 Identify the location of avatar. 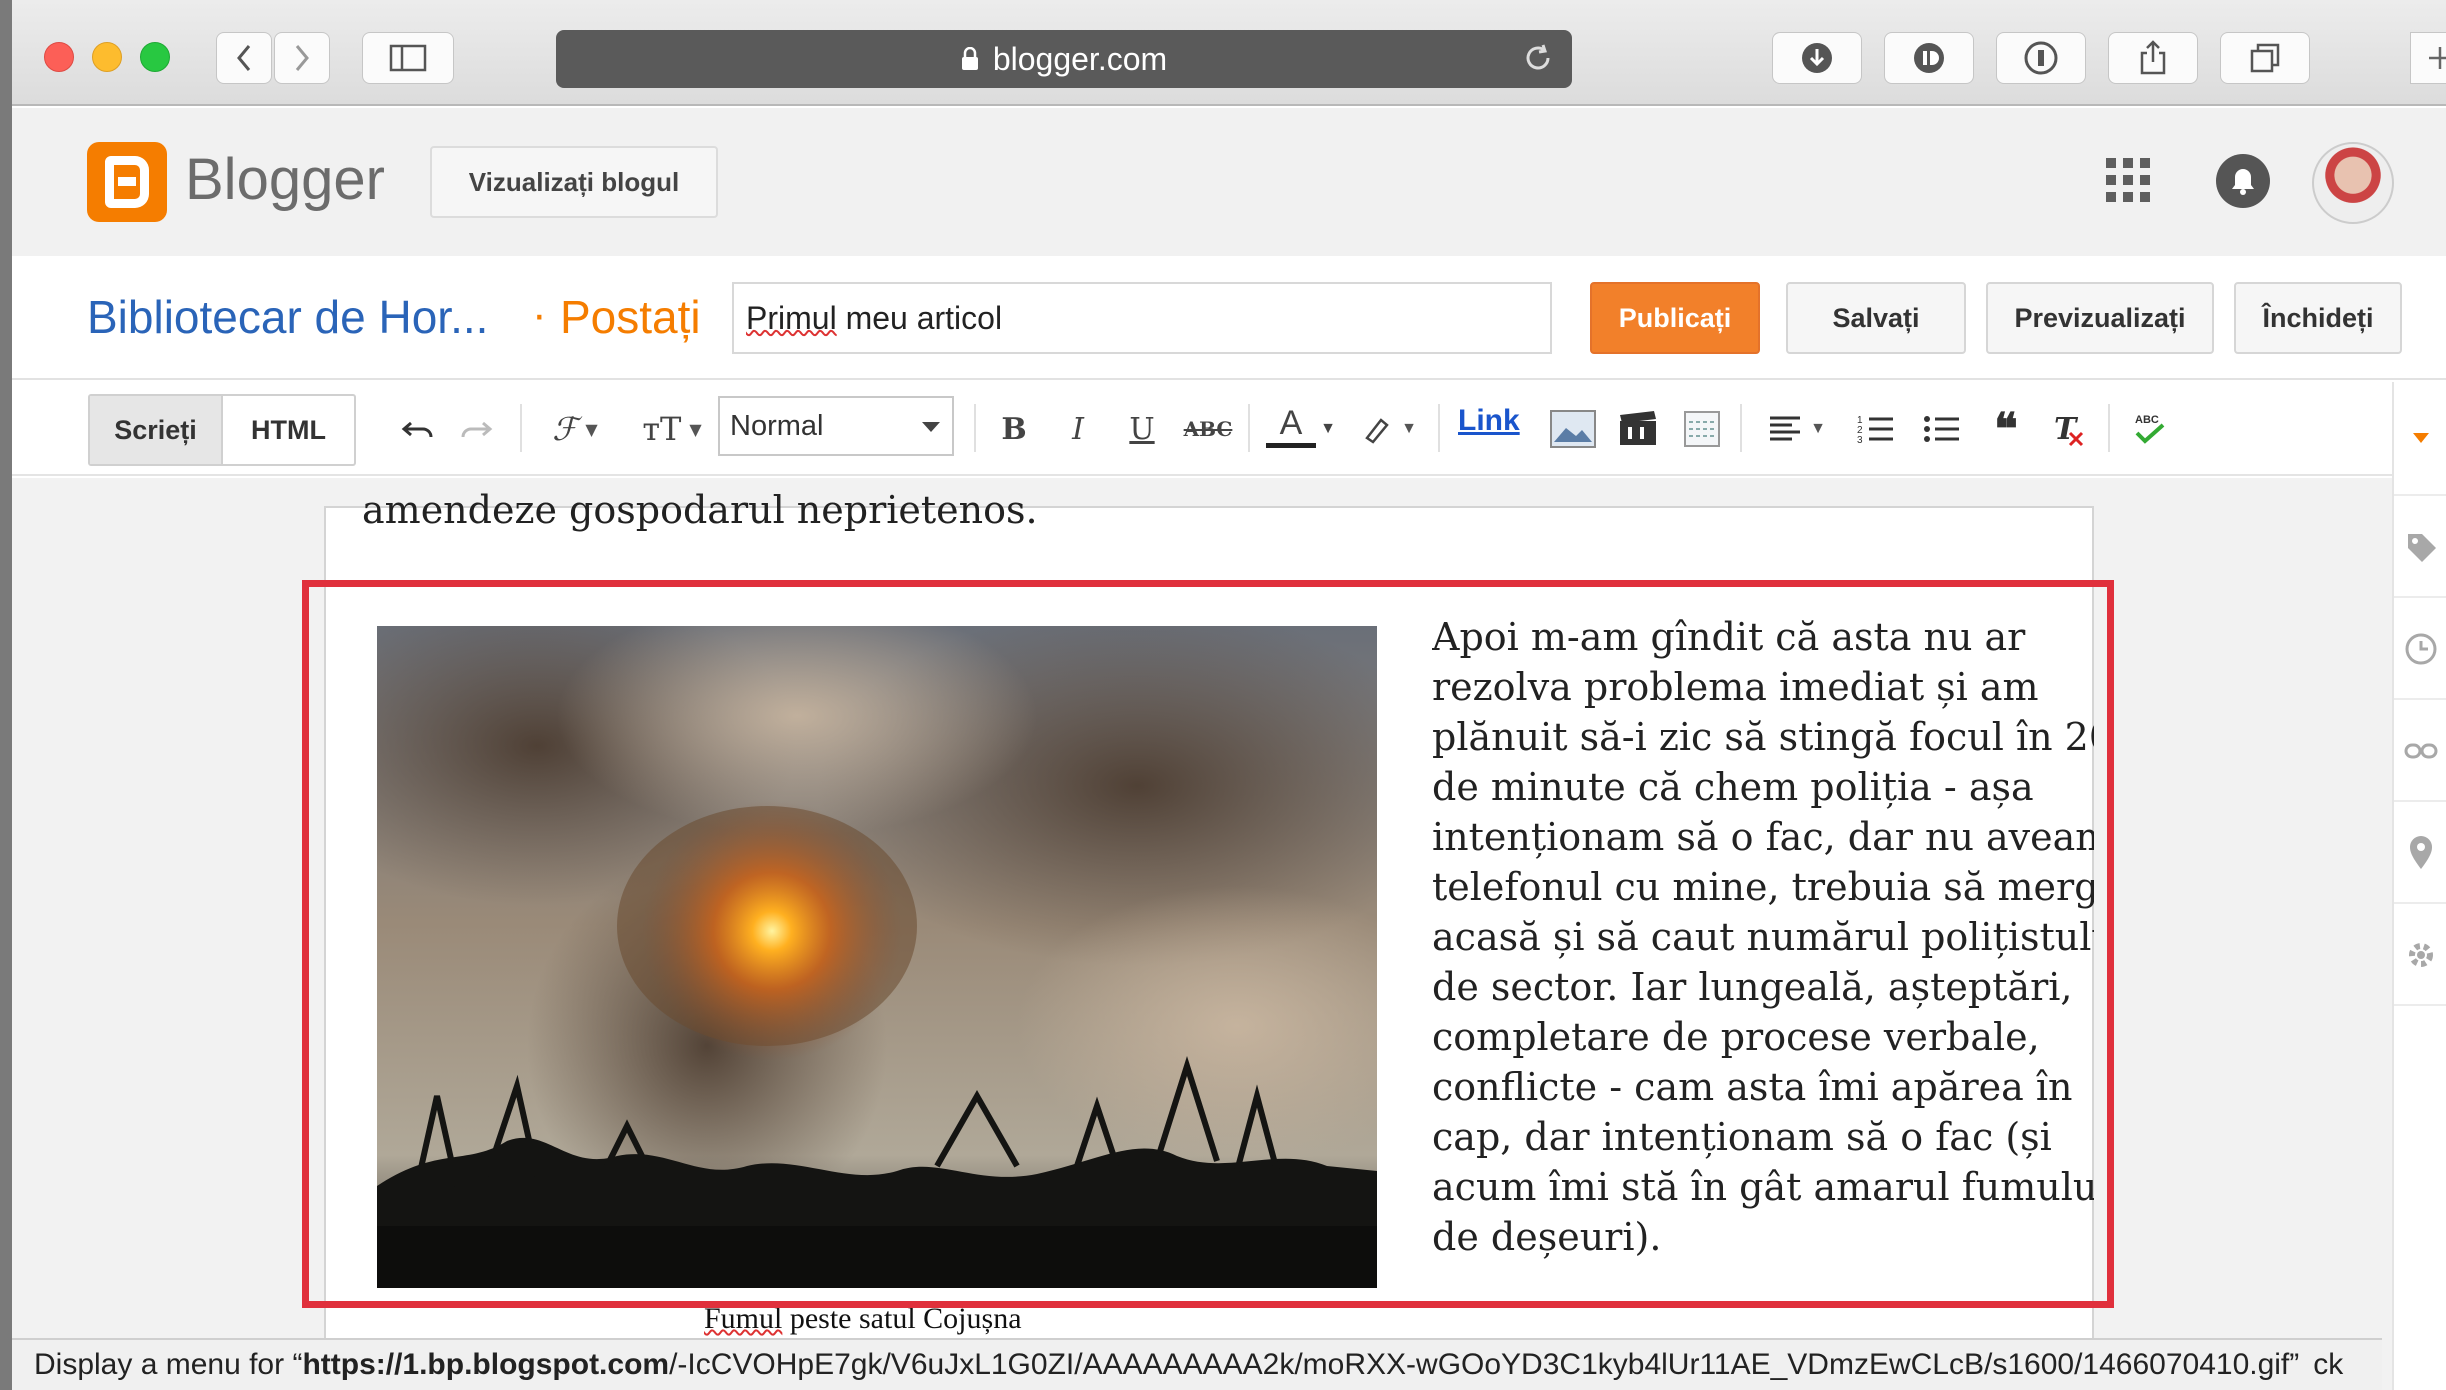
(2353, 183).